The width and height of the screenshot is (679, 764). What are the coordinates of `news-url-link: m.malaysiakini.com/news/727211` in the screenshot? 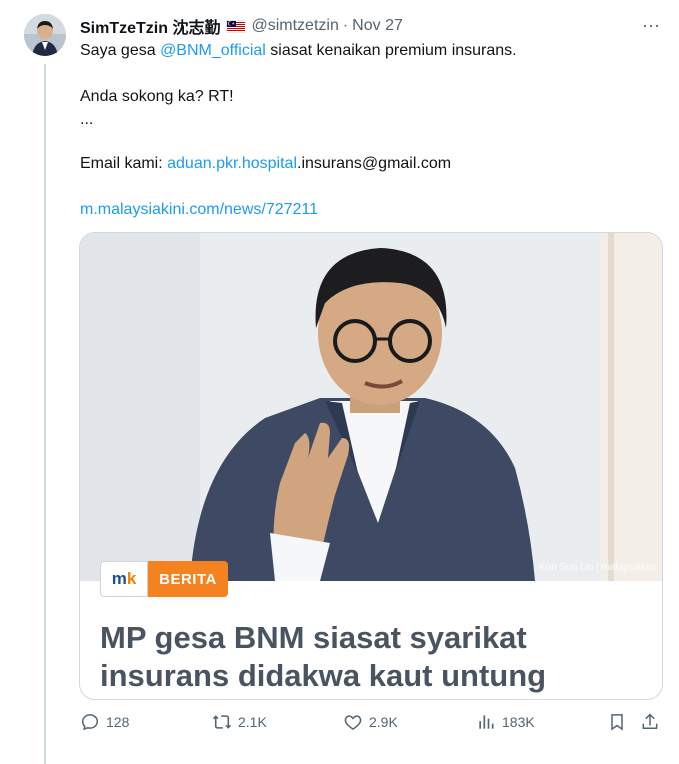 It's located at (199, 210).